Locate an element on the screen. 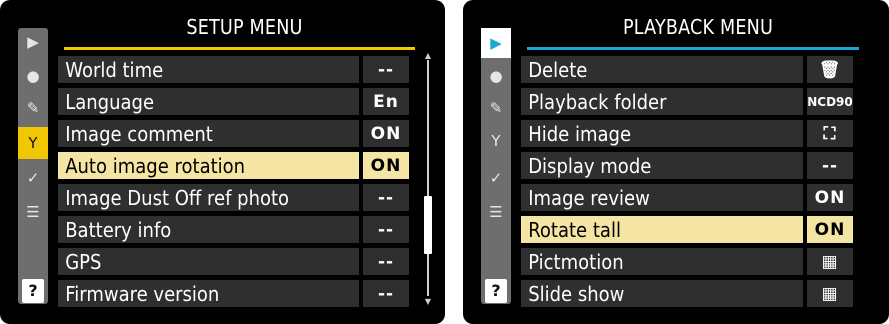  menu-item-delete: Delete 🗑 is located at coordinates (687, 69).